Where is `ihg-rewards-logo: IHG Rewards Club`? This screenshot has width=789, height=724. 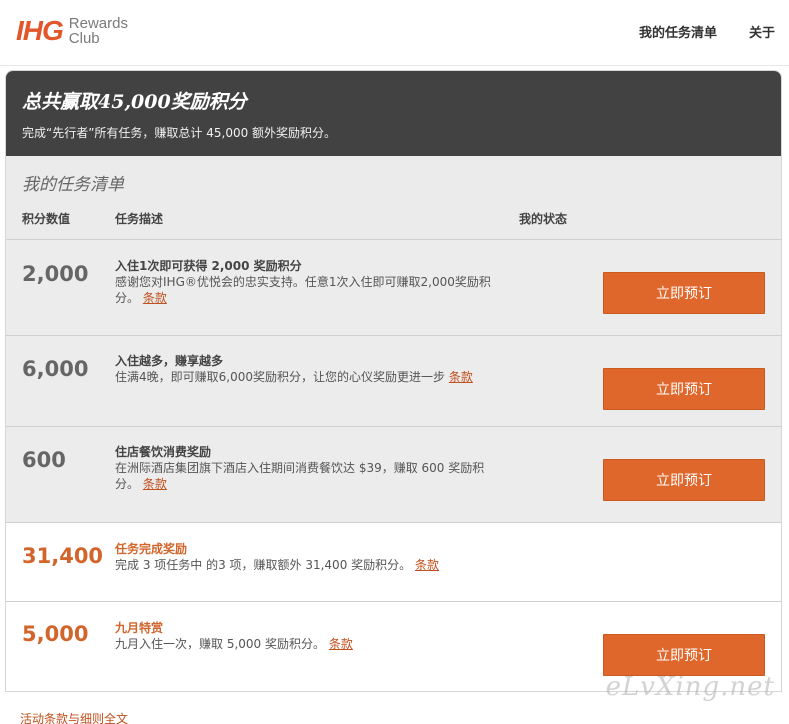
ihg-rewards-logo: IHG Rewards Club is located at coordinates (72, 31).